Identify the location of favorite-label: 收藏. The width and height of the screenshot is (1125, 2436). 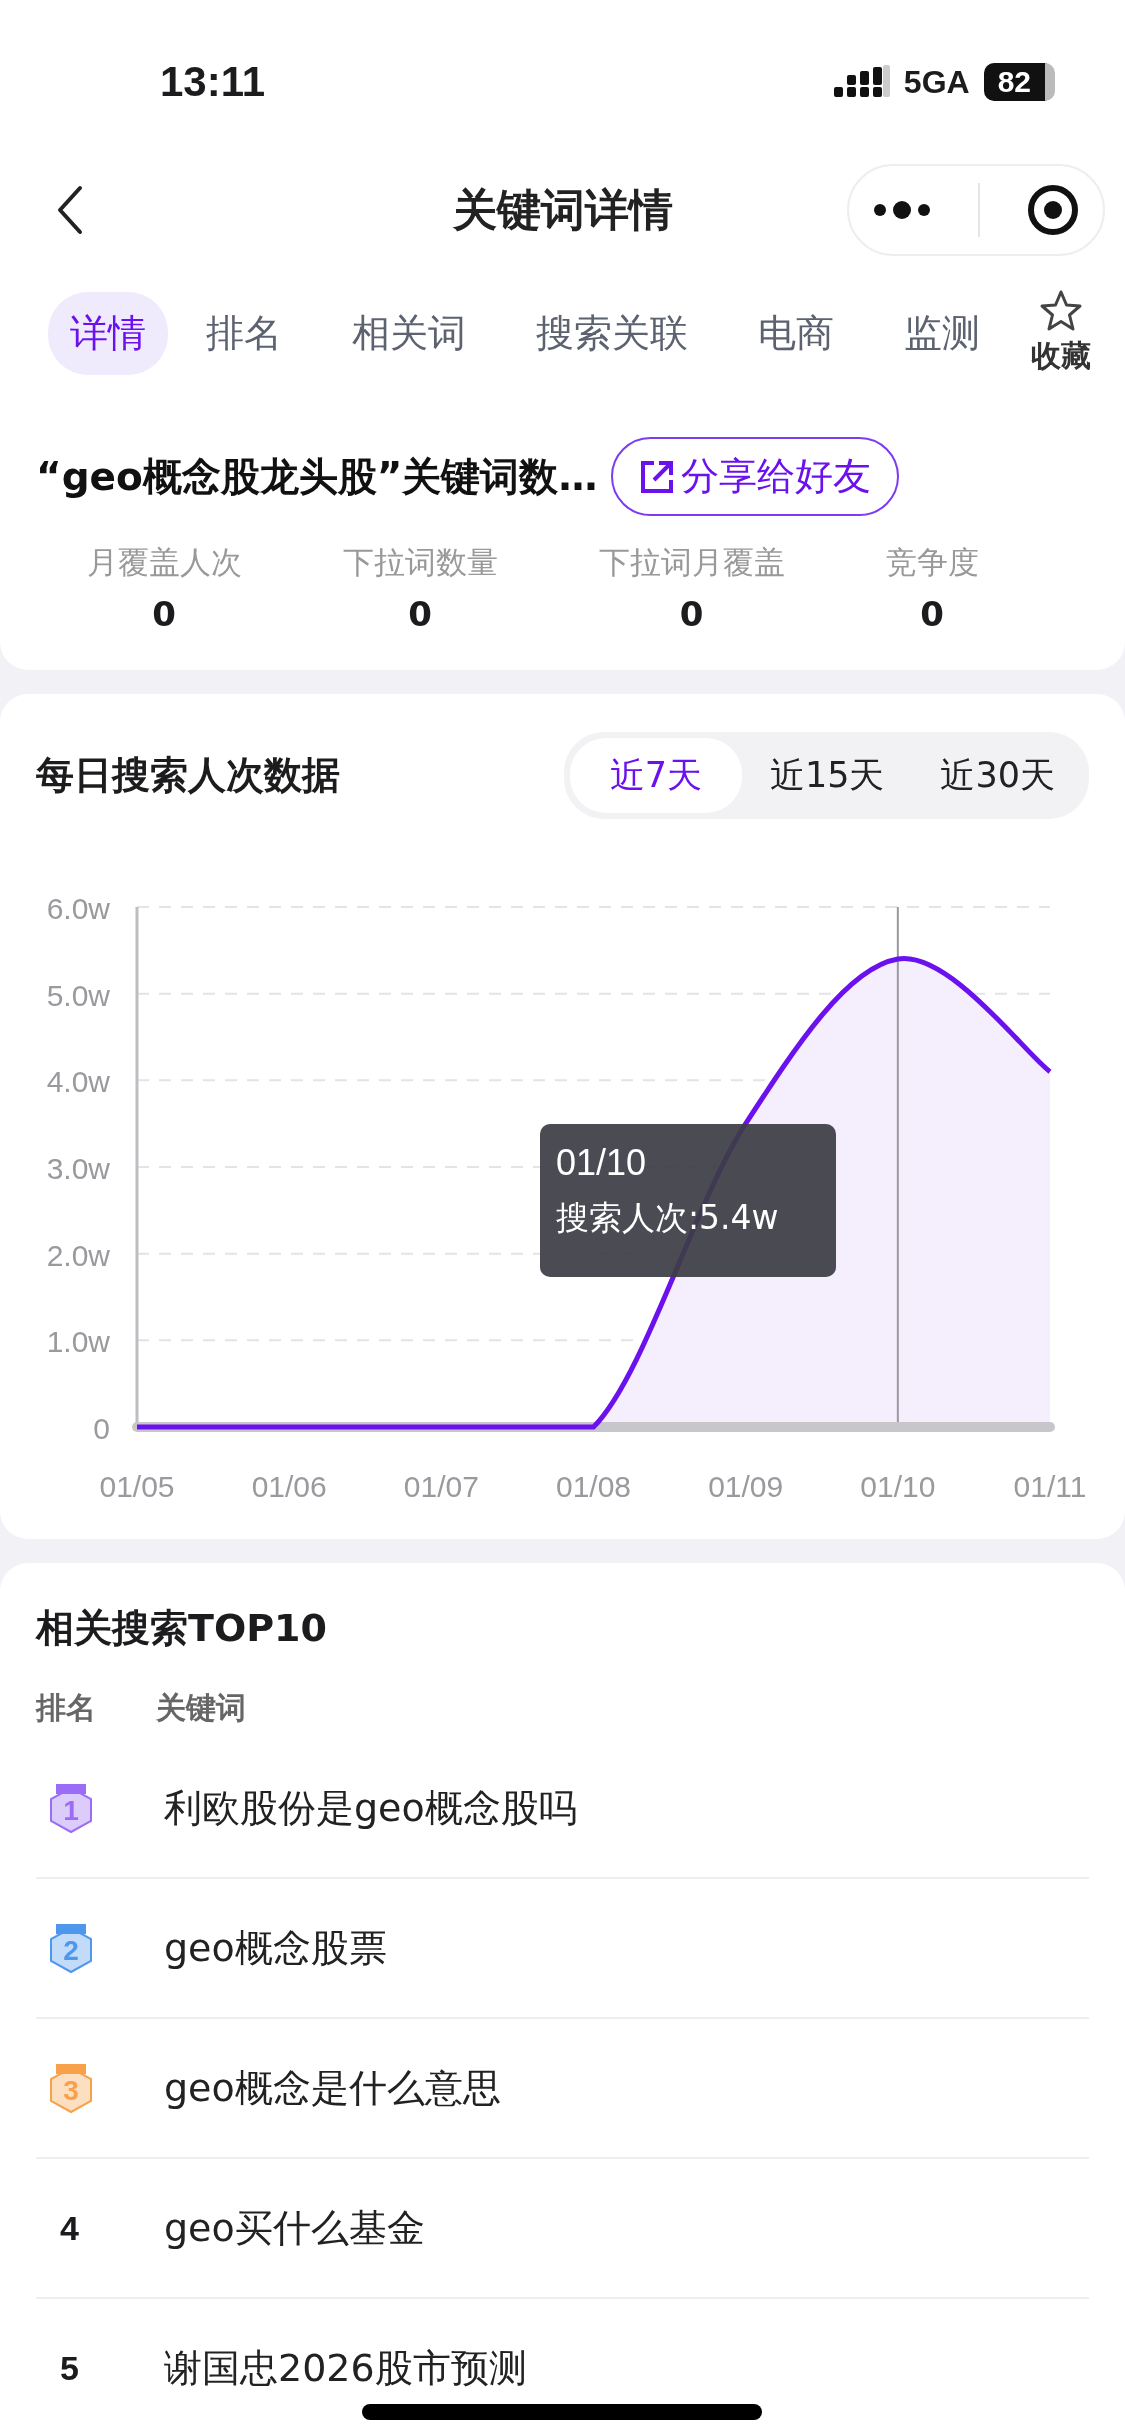
(1061, 356).